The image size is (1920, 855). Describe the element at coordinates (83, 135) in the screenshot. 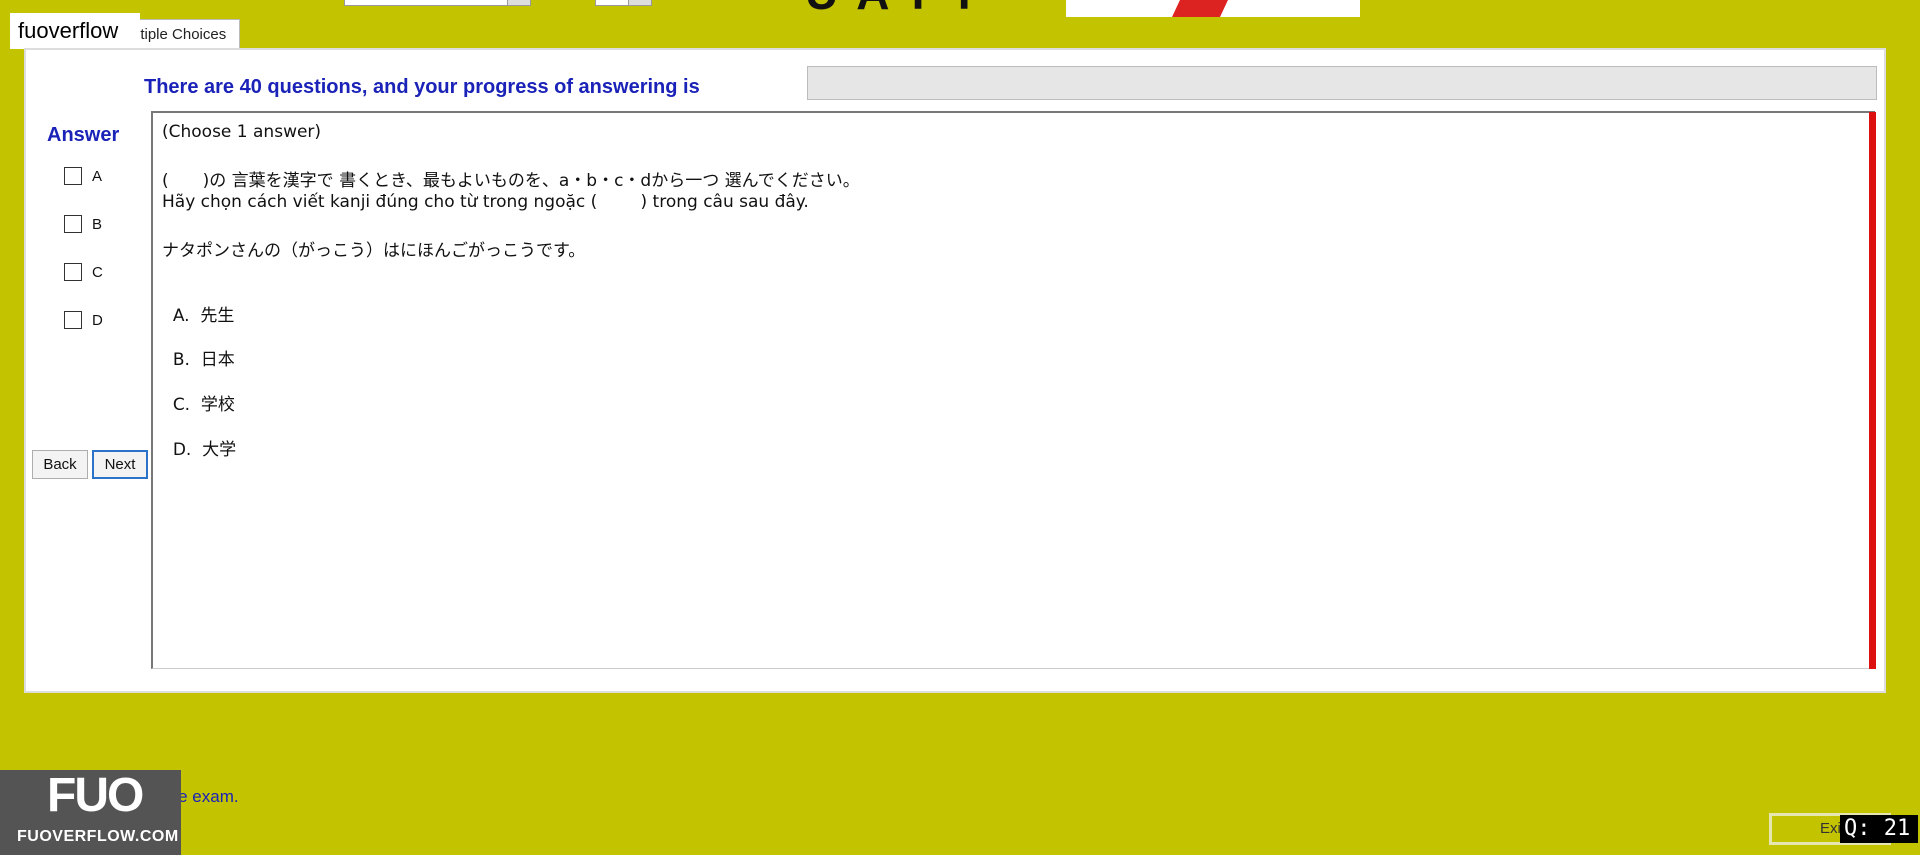

I see `answer-title: Answer` at that location.